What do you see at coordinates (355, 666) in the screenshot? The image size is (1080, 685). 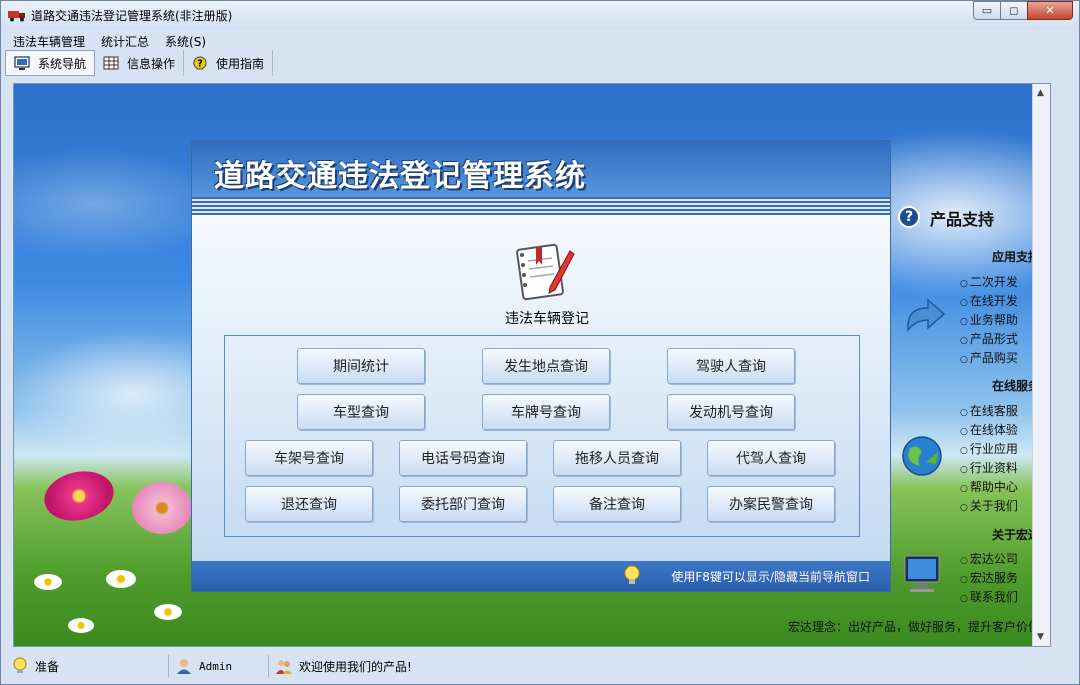 I see `status-welcome-text: 欢迎使用我们的产品!` at bounding box center [355, 666].